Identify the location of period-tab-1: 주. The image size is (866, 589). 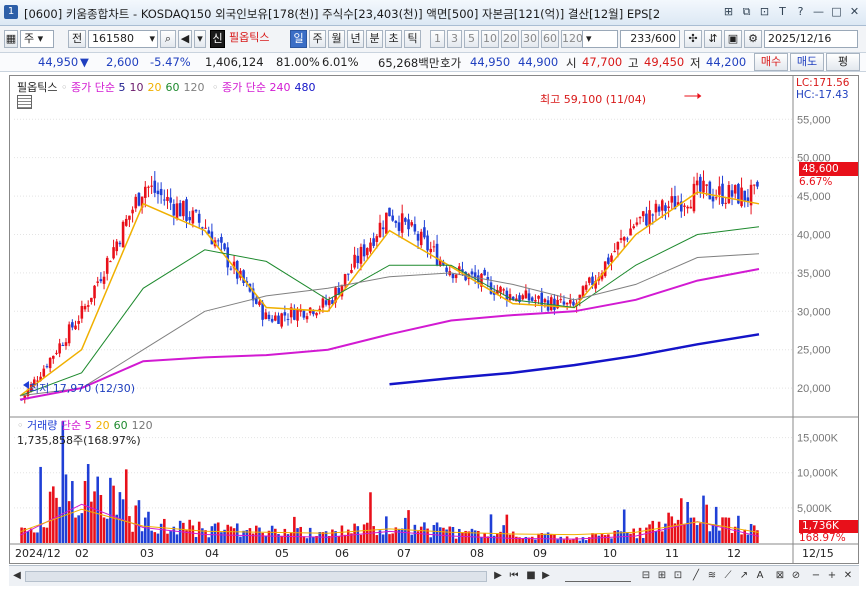
(317, 39).